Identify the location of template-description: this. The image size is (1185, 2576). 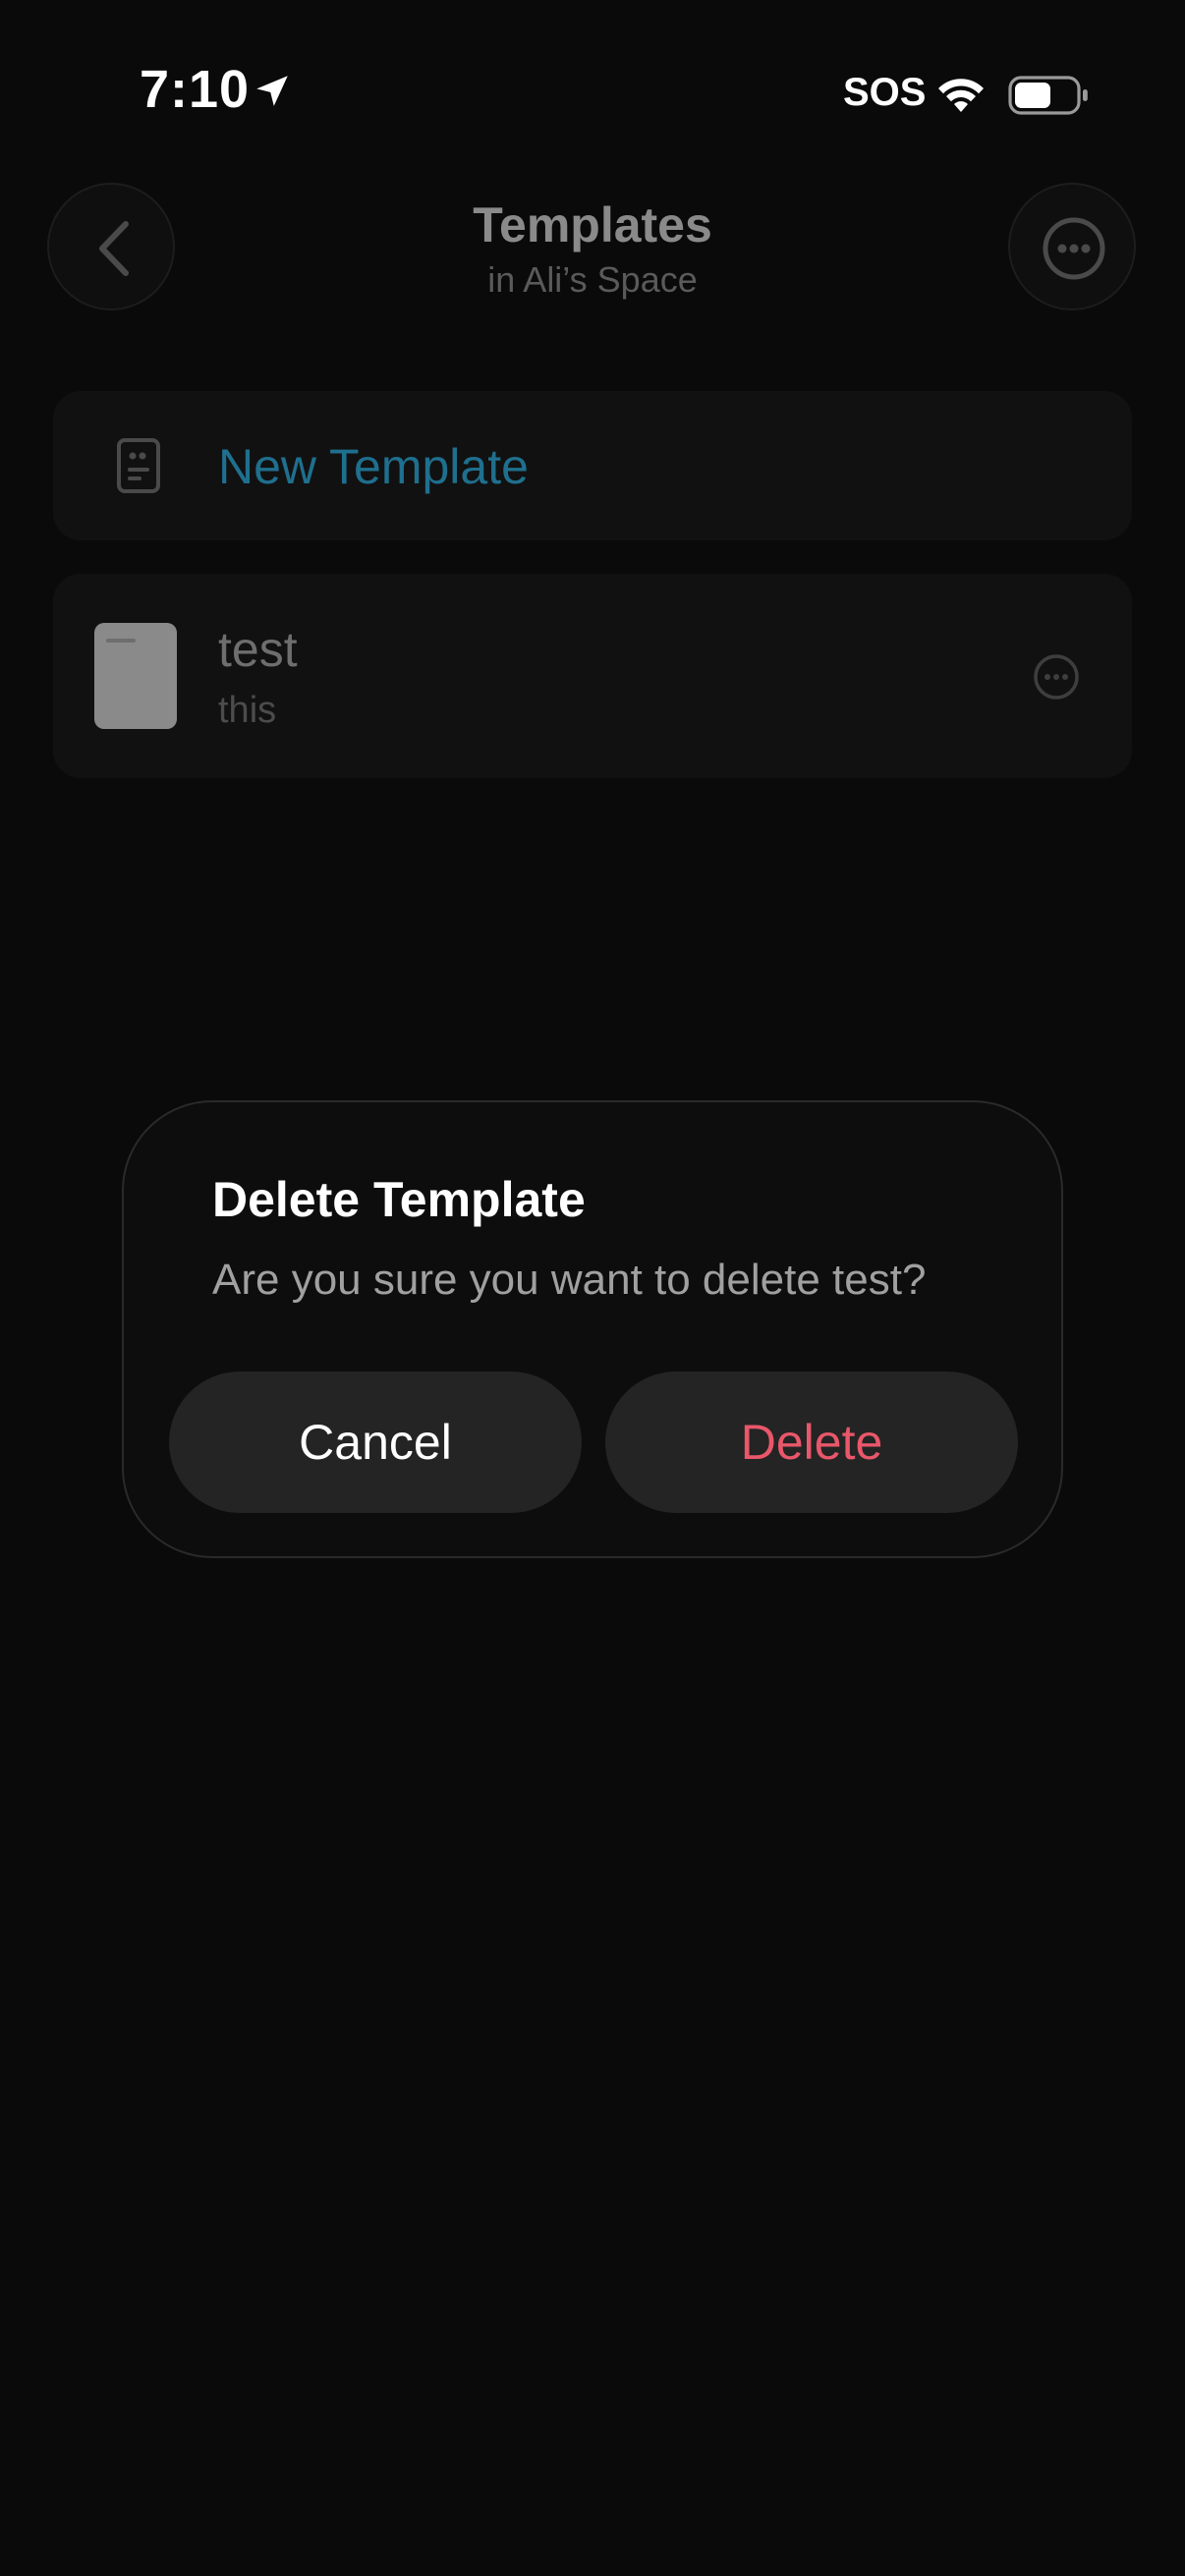
(248, 710).